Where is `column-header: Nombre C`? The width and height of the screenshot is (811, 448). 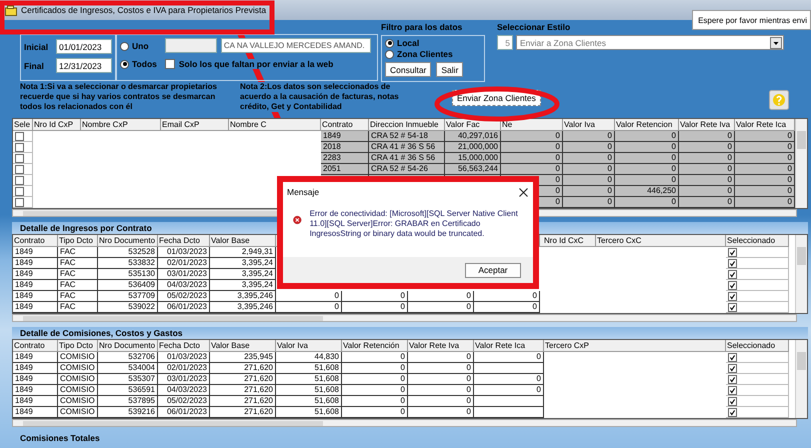 column-header: Nombre C is located at coordinates (275, 125).